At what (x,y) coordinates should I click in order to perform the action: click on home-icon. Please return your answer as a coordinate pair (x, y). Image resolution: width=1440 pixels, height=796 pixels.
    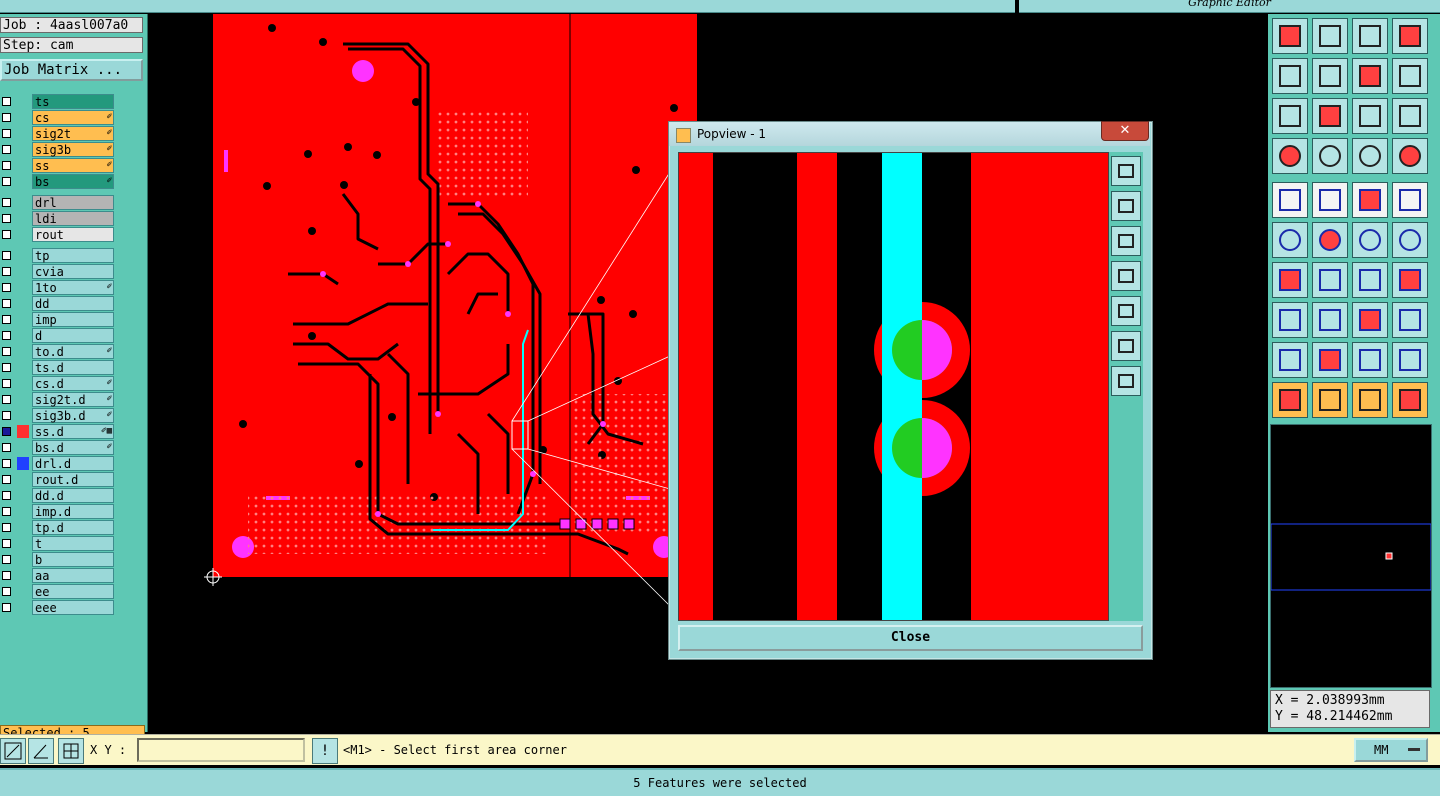
    Looking at the image, I should click on (1370, 36).